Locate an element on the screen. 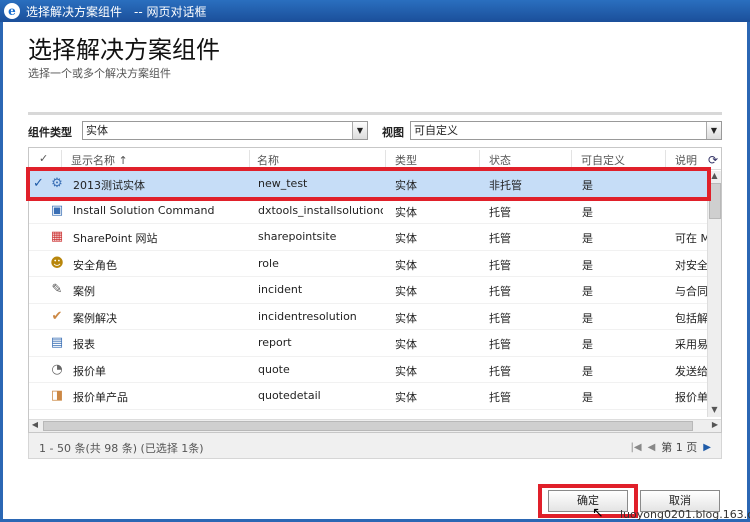 The height and width of the screenshot is (522, 750). cell-description: 与合同 is located at coordinates (691, 291).